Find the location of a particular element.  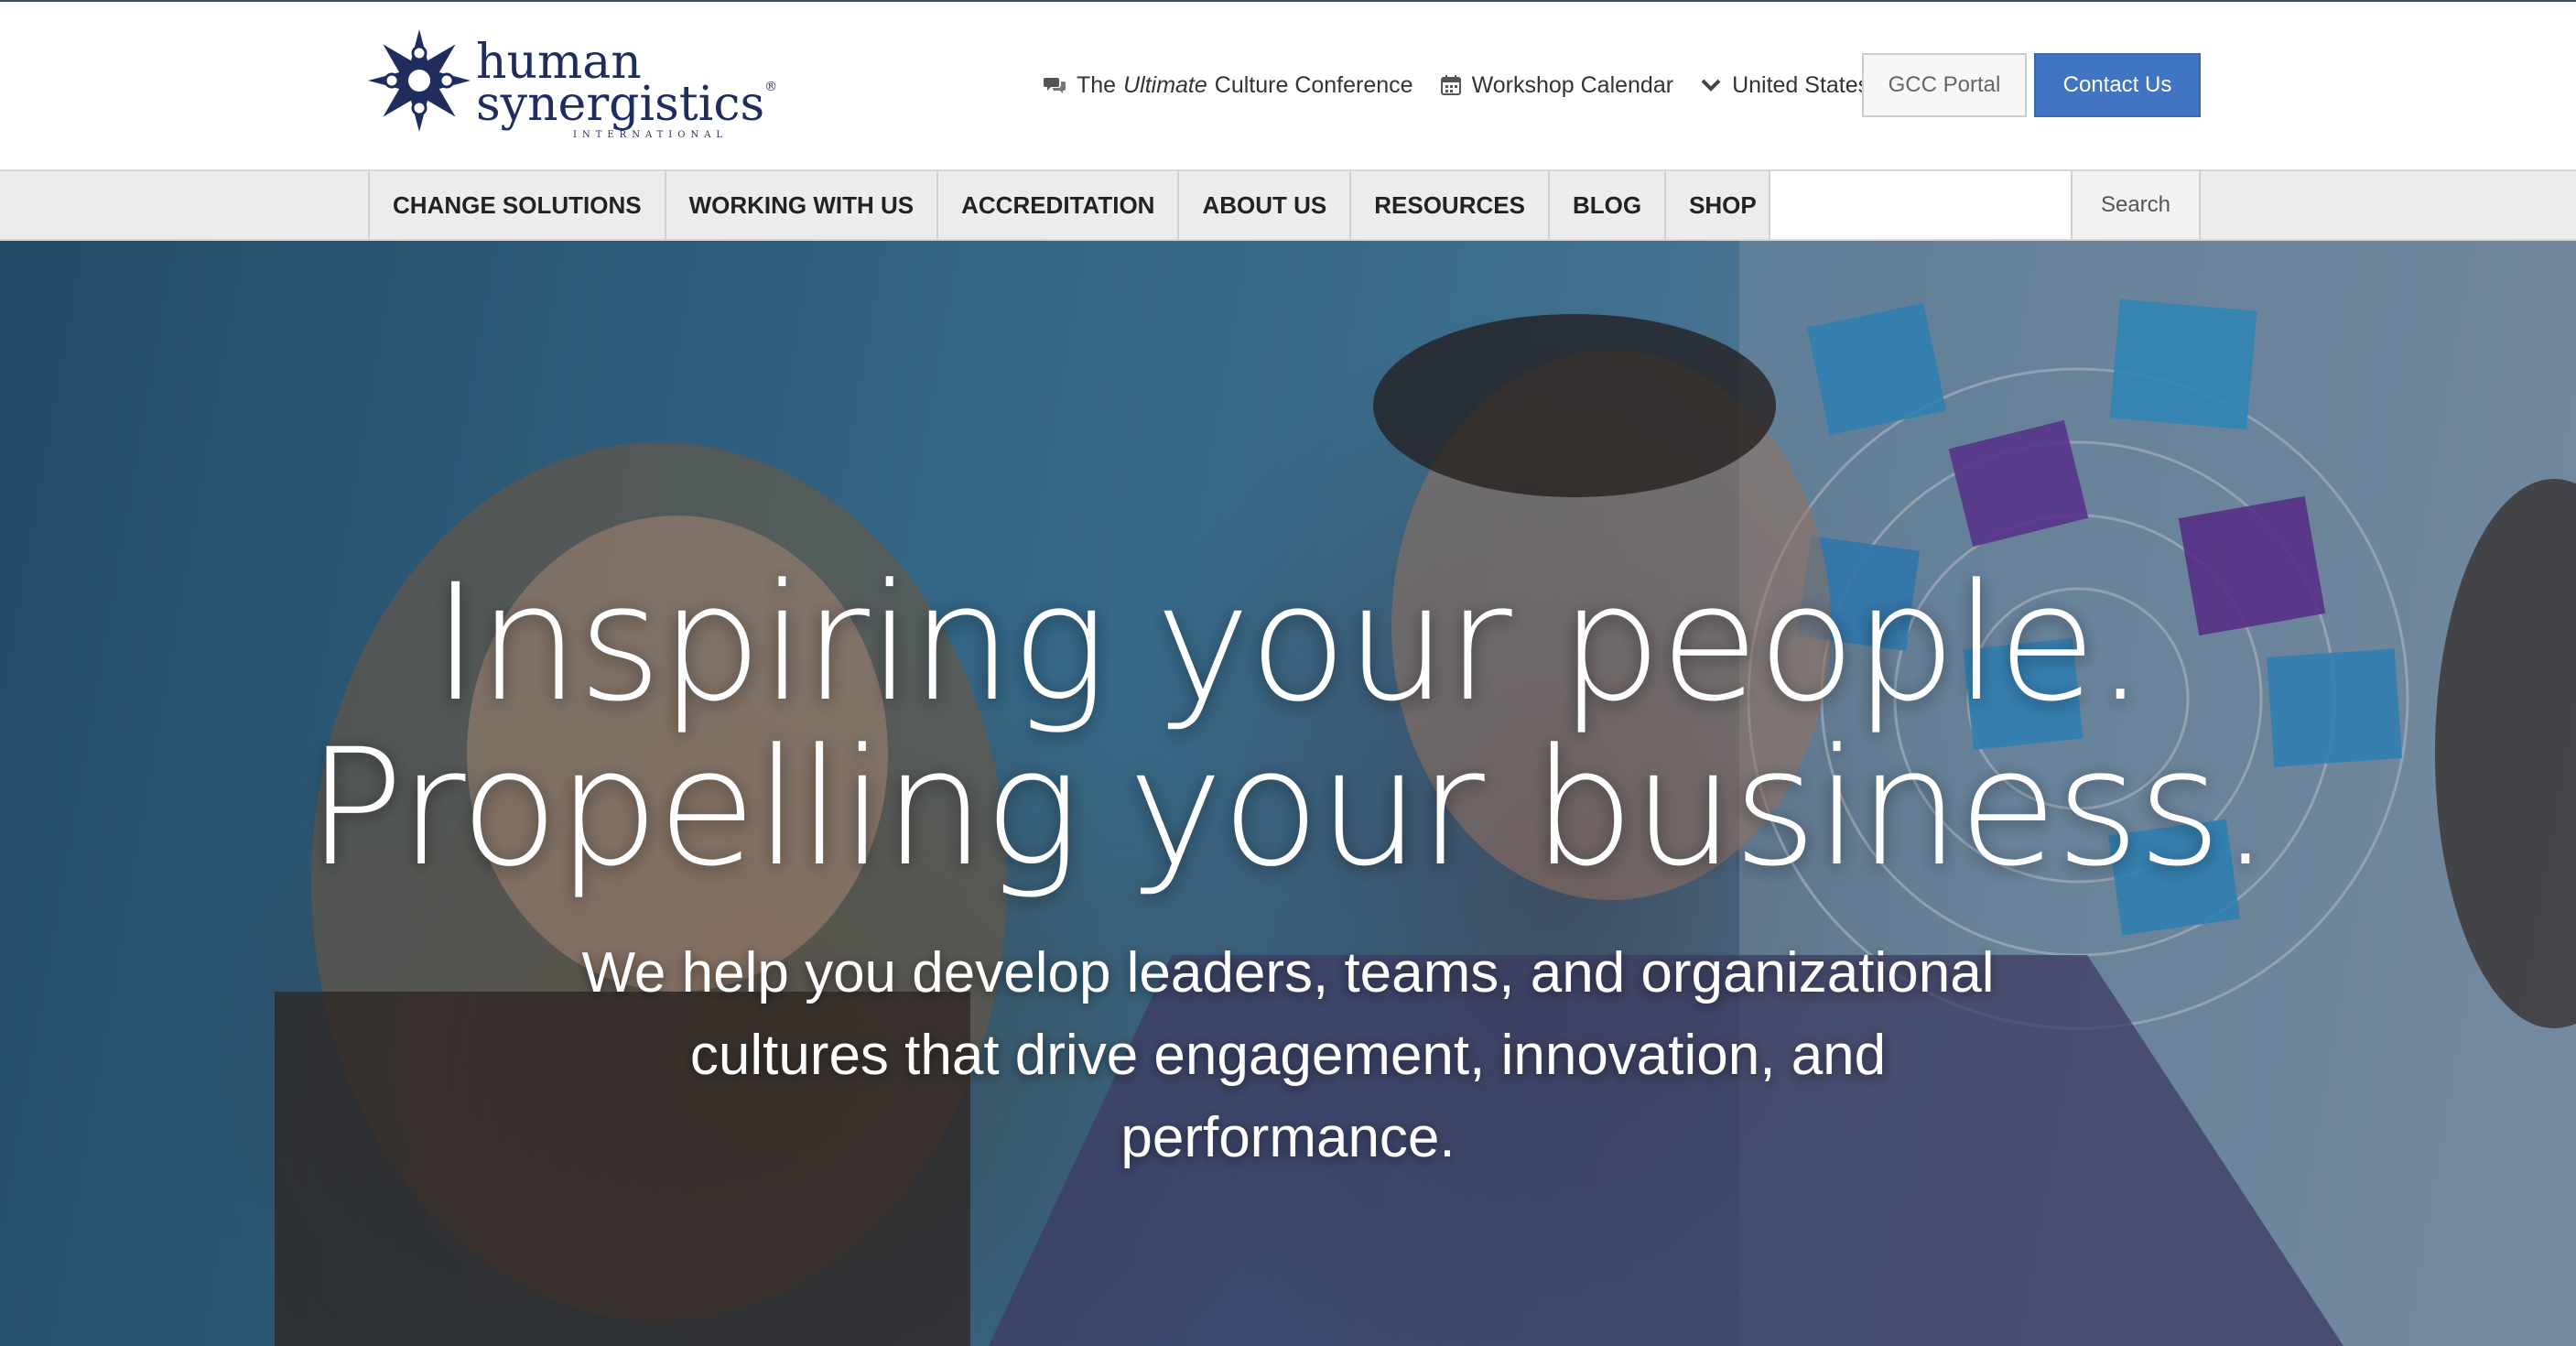

logo-star-icon is located at coordinates (420, 80).